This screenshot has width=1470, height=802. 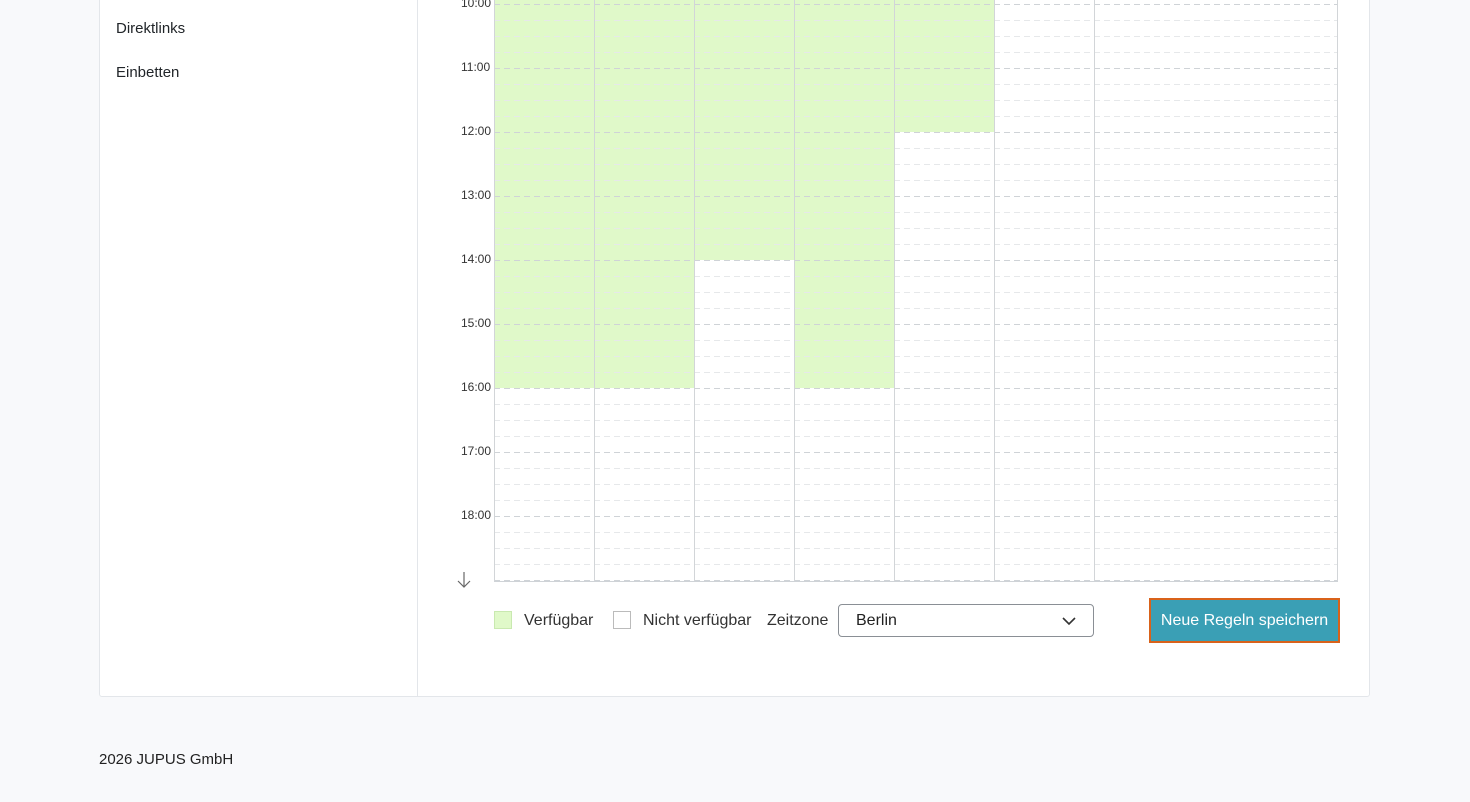 What do you see at coordinates (476, 195) in the screenshot?
I see `hour-label: 13:00` at bounding box center [476, 195].